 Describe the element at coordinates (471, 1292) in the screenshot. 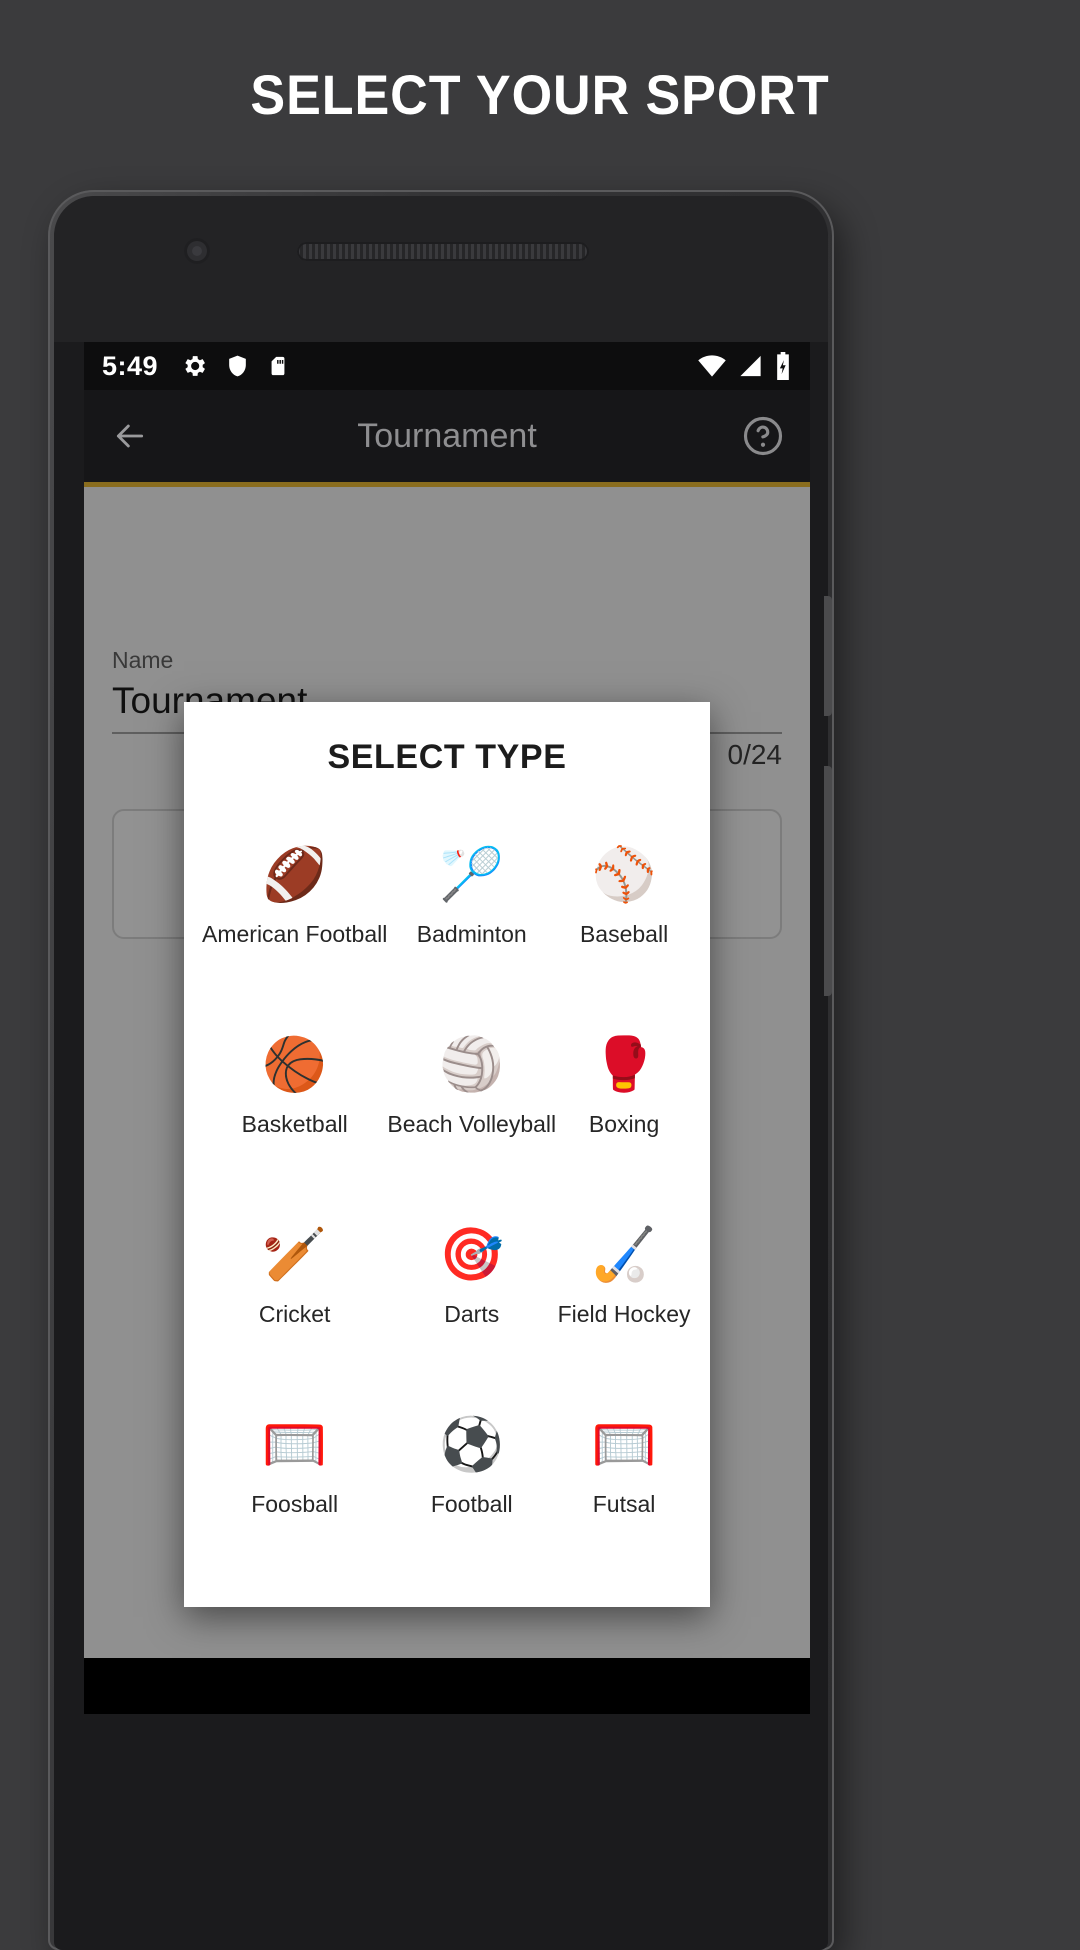

I see `sport-option: 🎯 Darts` at that location.